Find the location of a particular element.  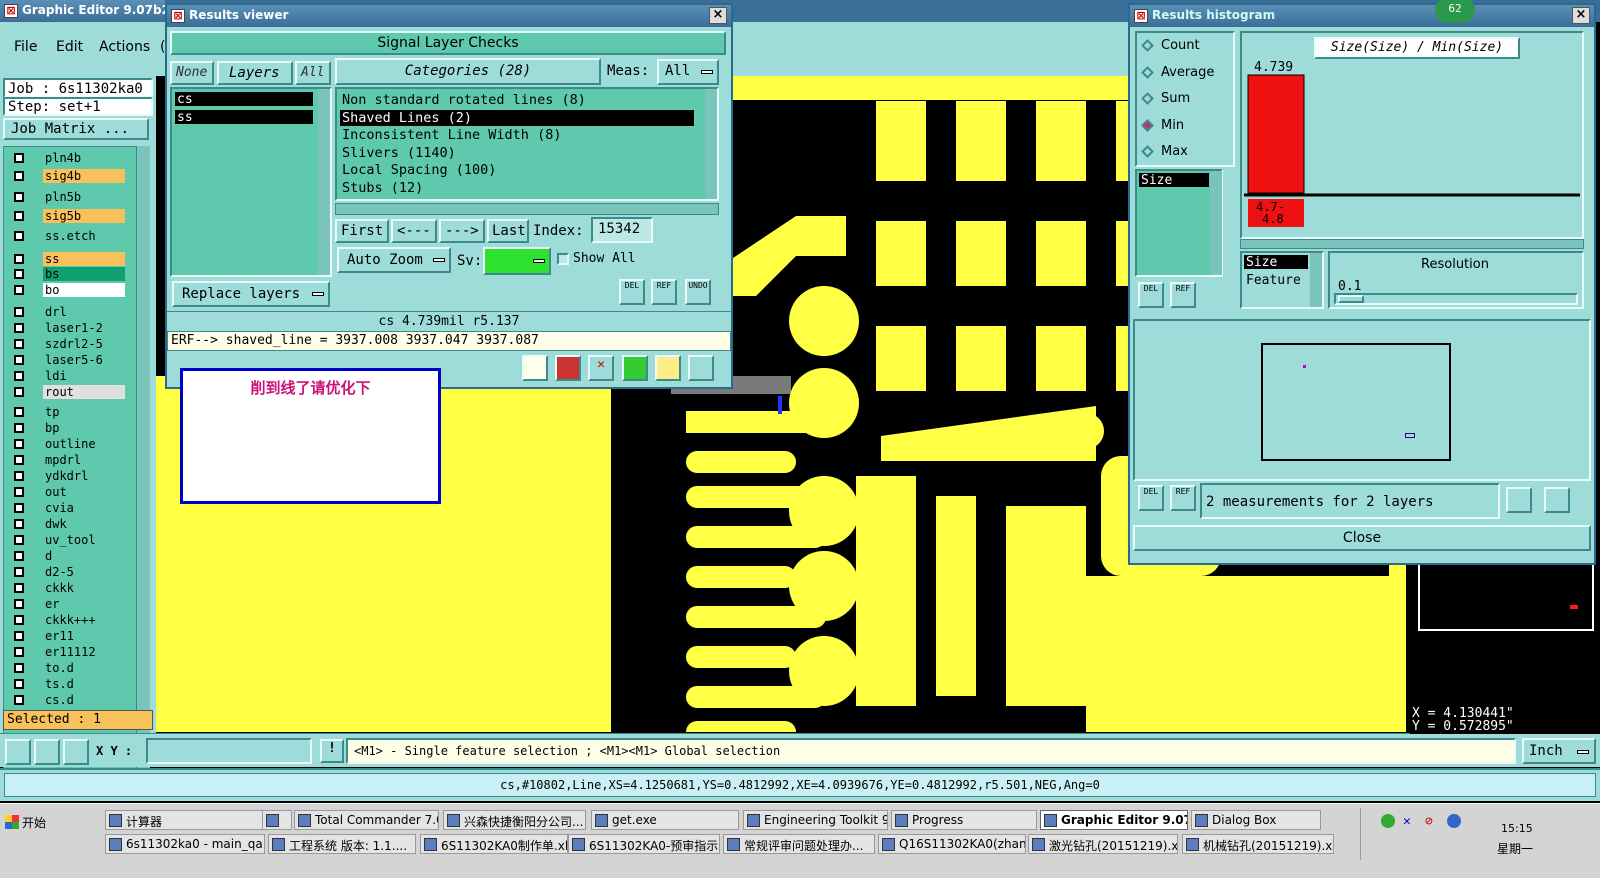

mode-radio: Min is located at coordinates (1187, 126).